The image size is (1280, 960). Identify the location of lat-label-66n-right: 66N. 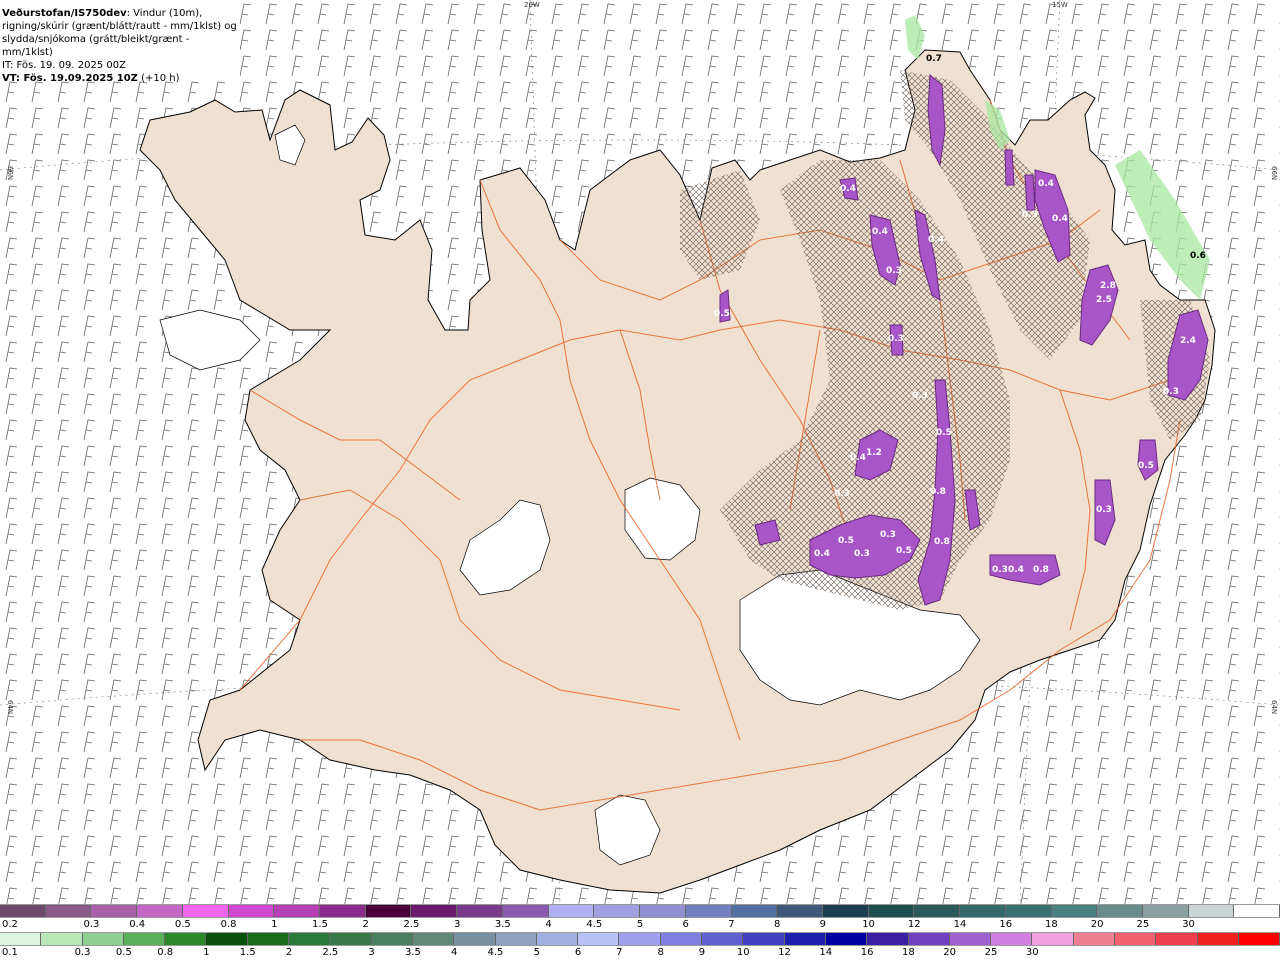
(1274, 173).